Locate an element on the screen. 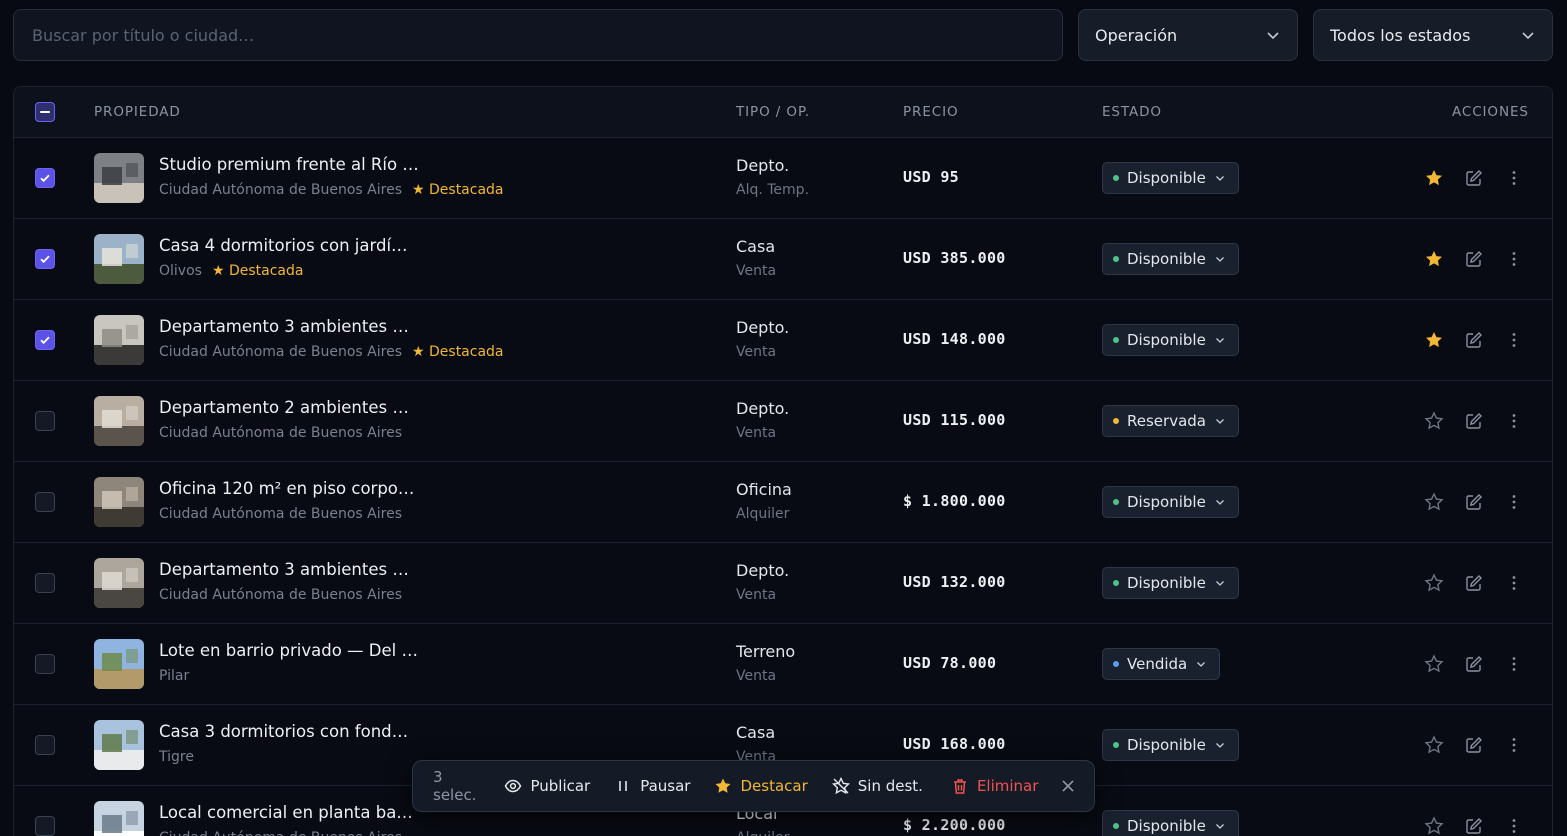 The height and width of the screenshot is (836, 1567). search-input is located at coordinates (538, 35).